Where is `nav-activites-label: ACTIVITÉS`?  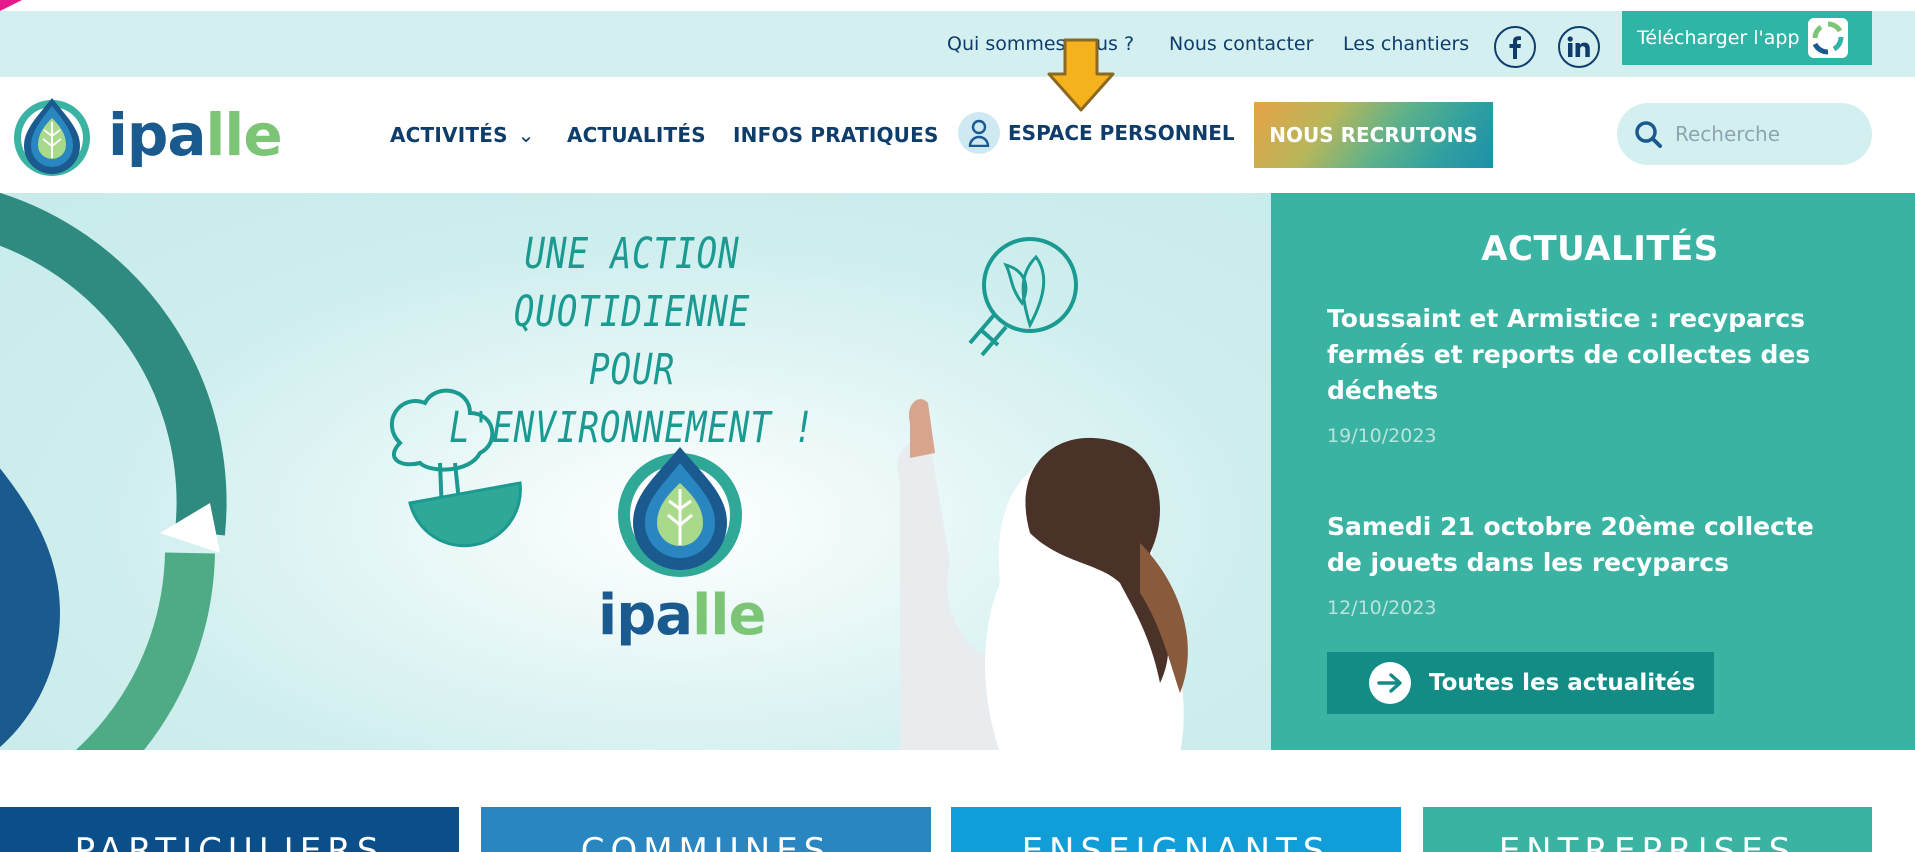
nav-activites-label: ACTIVITÉS is located at coordinates (449, 135).